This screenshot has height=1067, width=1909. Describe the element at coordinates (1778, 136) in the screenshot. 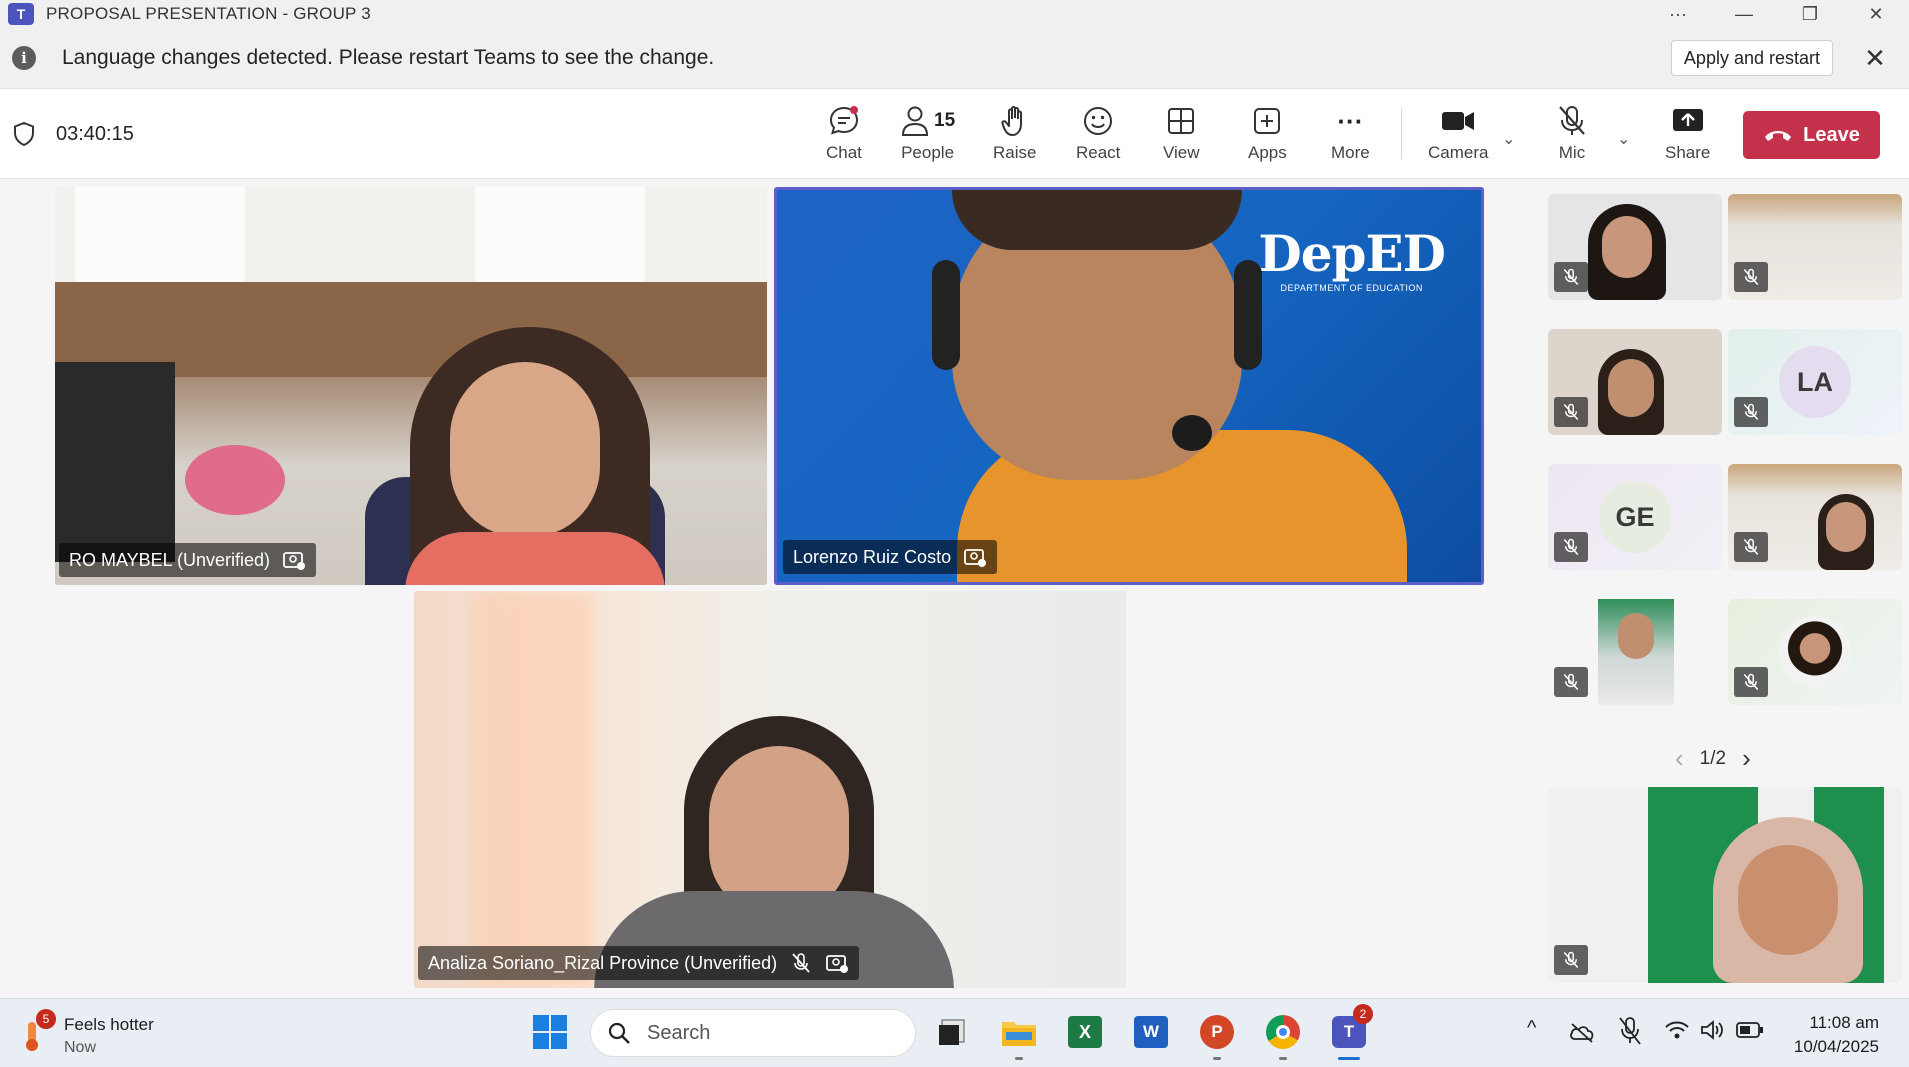

I see `hang-up-icon` at that location.